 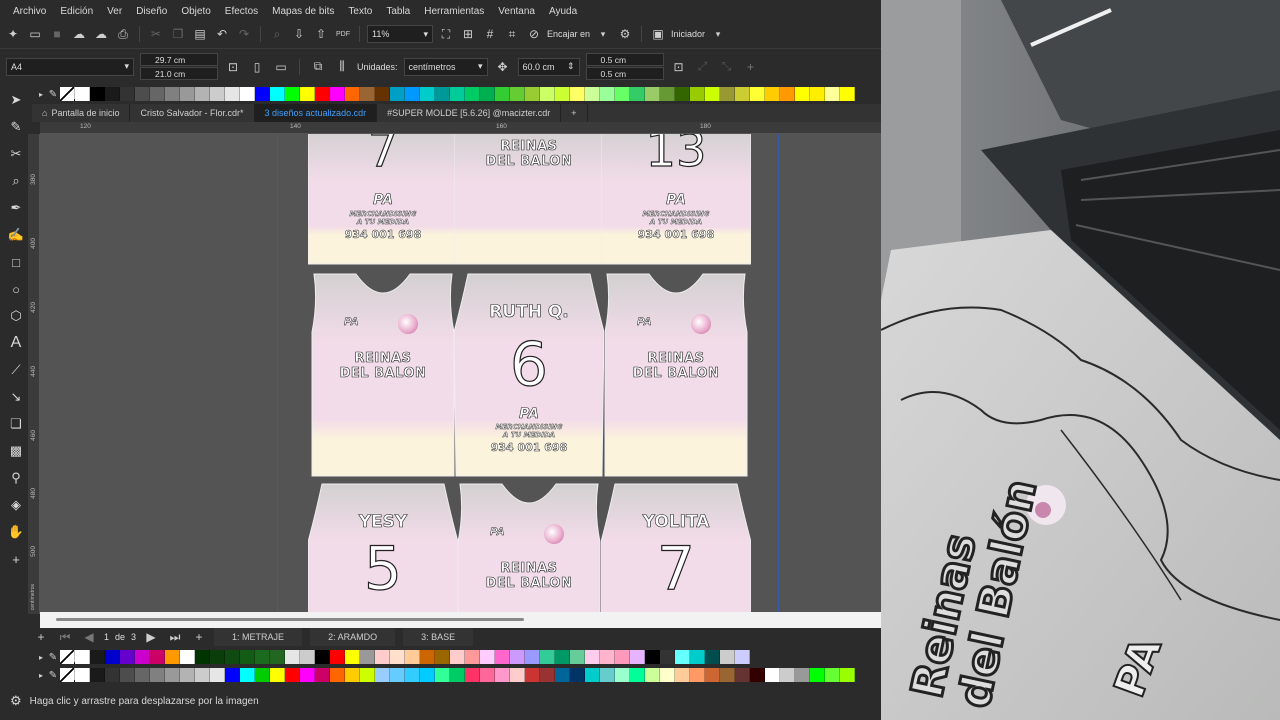 What do you see at coordinates (81, 113) in the screenshot?
I see `tab-home: ⌂ Pantalla de inicio` at bounding box center [81, 113].